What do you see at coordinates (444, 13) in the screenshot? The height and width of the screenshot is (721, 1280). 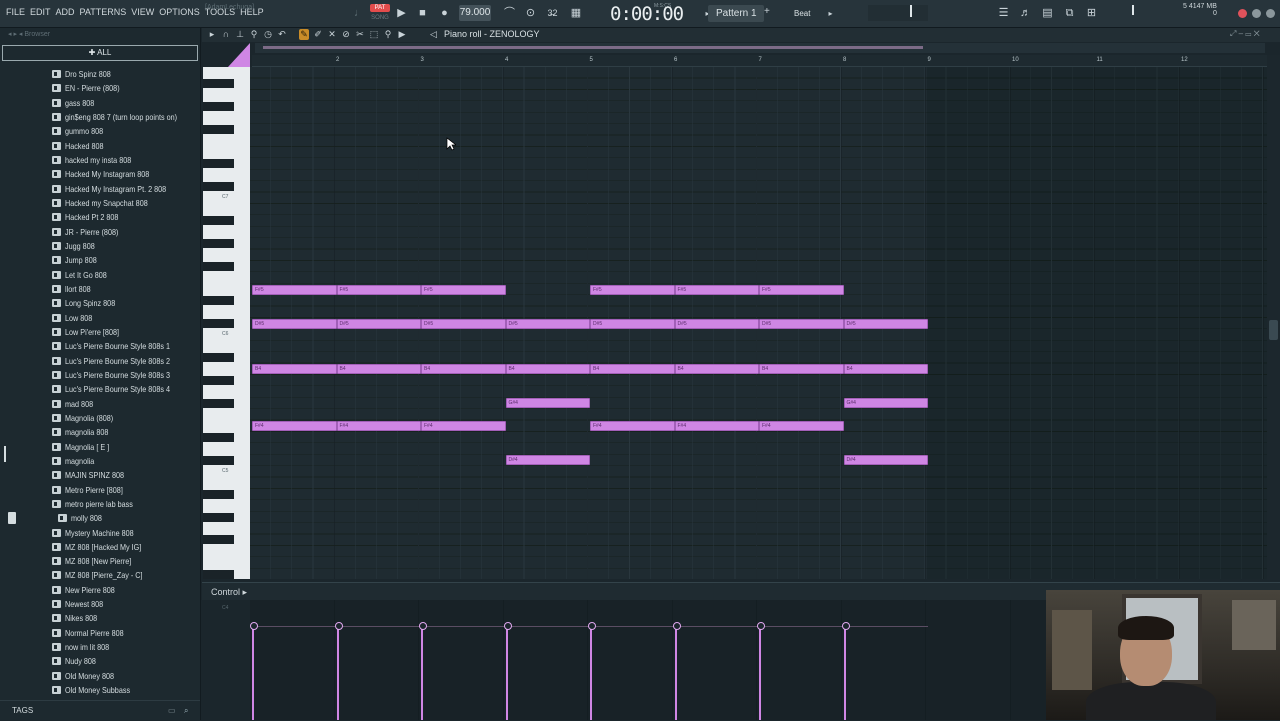 I see `record-icon: ●` at bounding box center [444, 13].